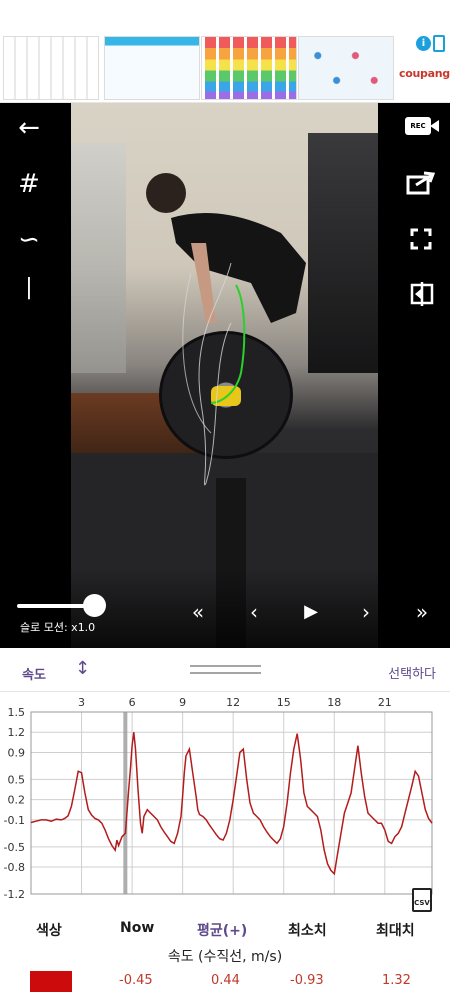 Image resolution: width=450 pixels, height=1000 pixels. I want to click on y-tick-label: 0.2, so click(17, 800).